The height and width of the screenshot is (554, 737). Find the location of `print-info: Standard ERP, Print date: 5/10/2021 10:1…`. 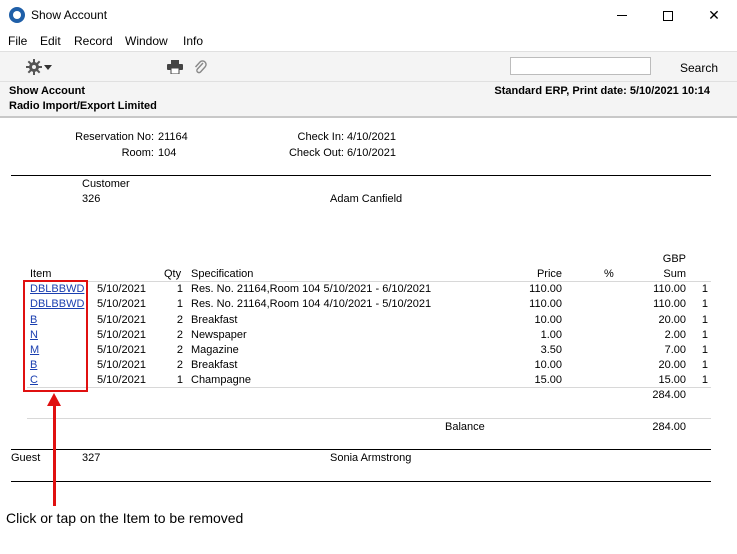

print-info: Standard ERP, Print date: 5/10/2021 10:1… is located at coordinates (602, 91).